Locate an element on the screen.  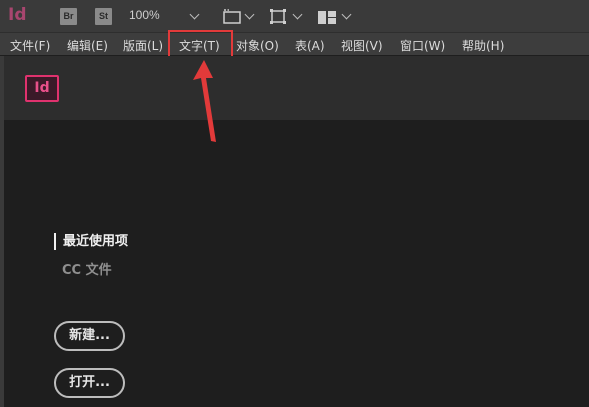
cc-files-link: CC 文件 is located at coordinates (87, 268).